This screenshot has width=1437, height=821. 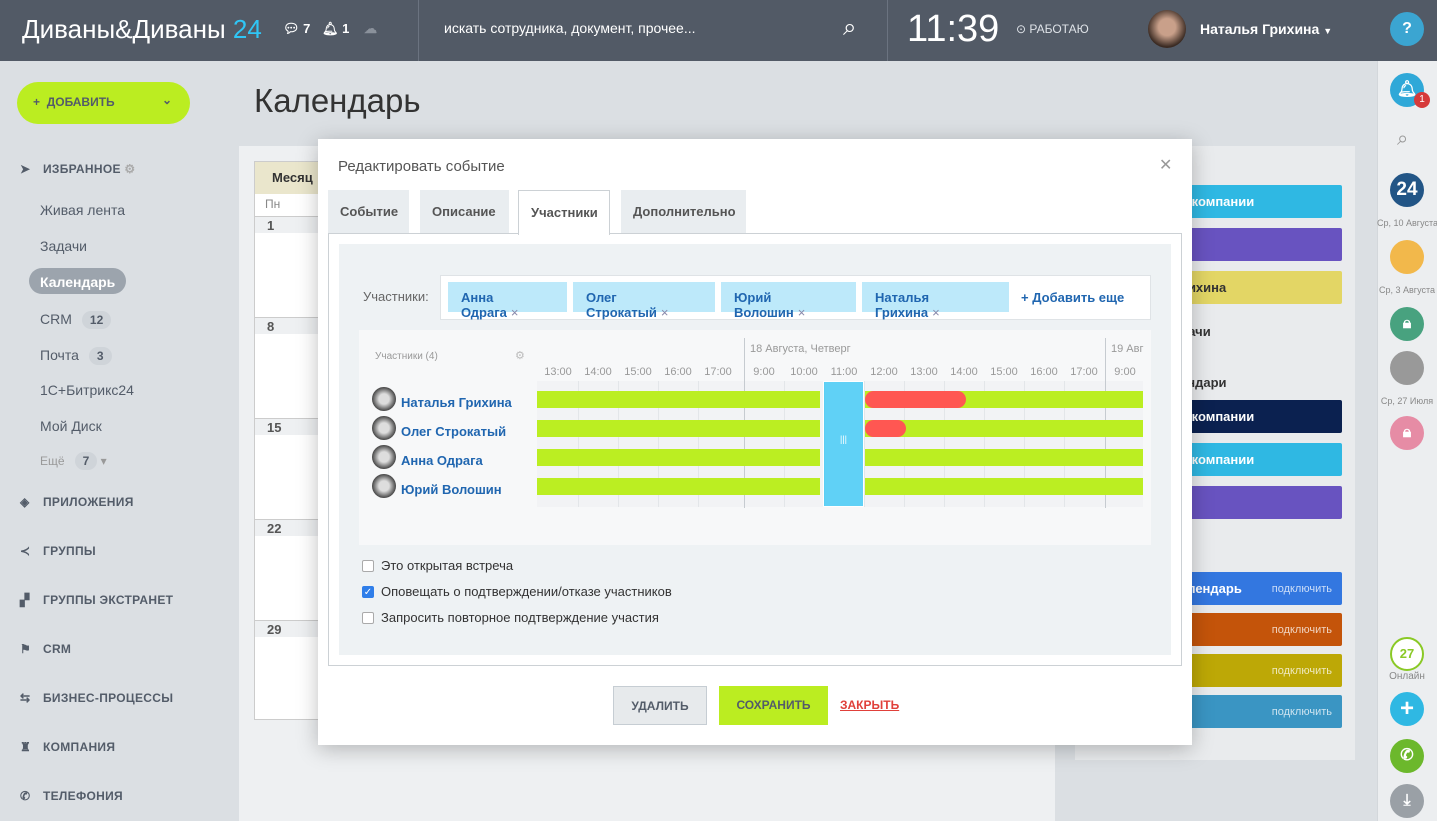 I want to click on selected-time-range: |||, so click(x=843, y=444).